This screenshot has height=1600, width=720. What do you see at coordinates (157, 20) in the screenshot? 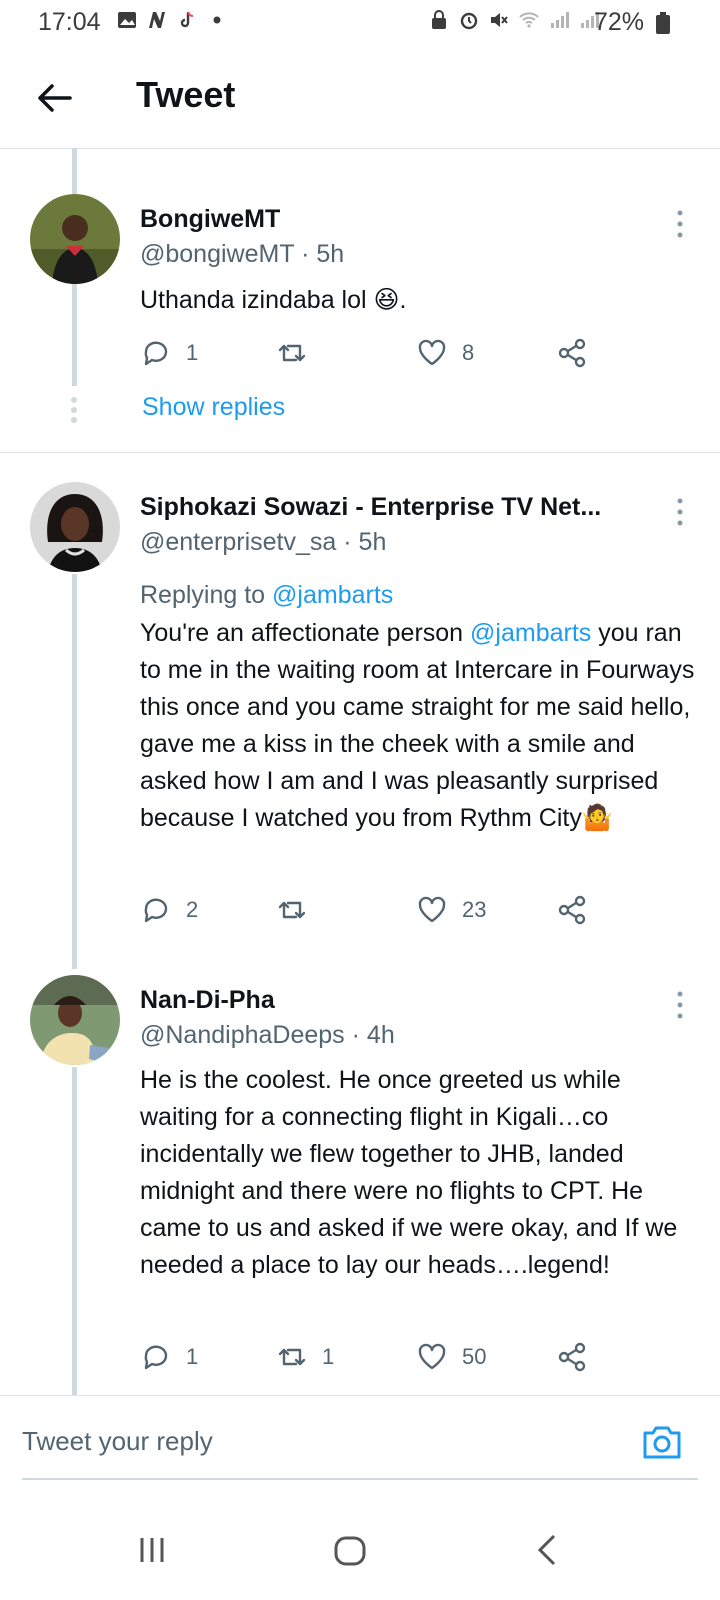
I see `n-app-icon` at bounding box center [157, 20].